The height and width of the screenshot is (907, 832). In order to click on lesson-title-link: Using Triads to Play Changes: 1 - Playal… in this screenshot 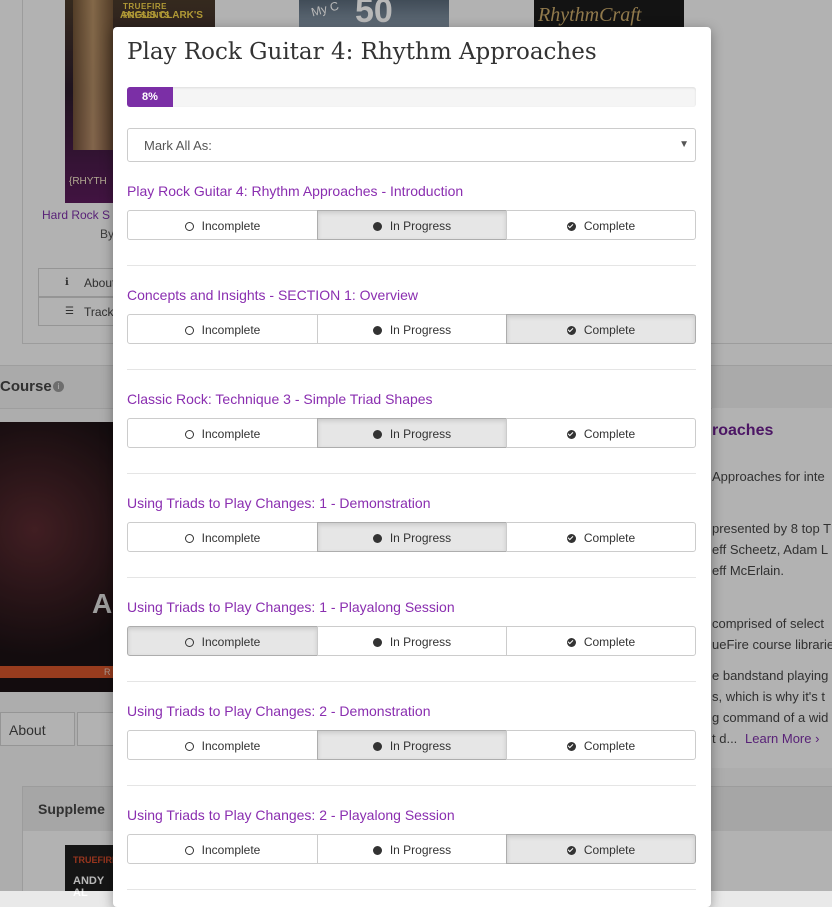, I will do `click(411, 609)`.